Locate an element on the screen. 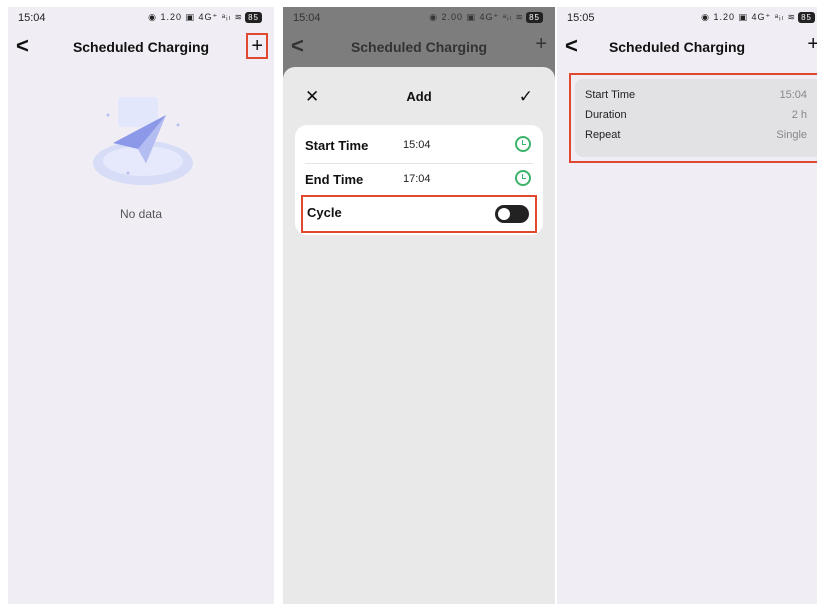 This screenshot has width=817, height=604. signal-icons: ◉ 2.00 ▣ 4G⁺ ᵃᵢₗ ≋ is located at coordinates (477, 17).